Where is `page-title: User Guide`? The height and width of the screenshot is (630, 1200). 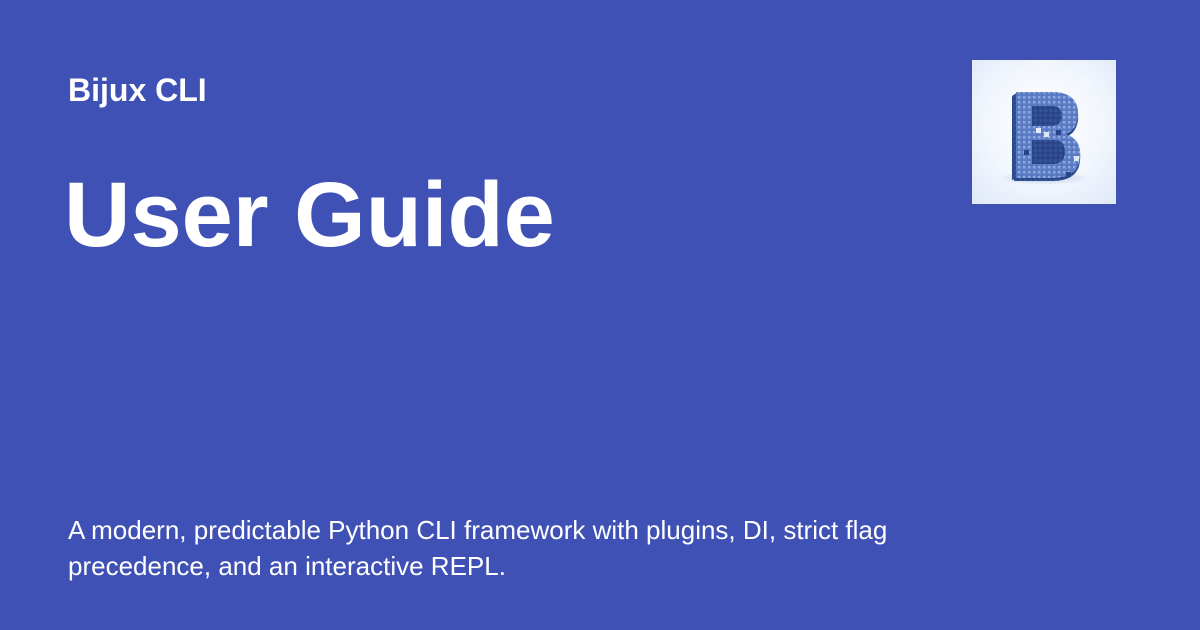 page-title: User Guide is located at coordinates (309, 215).